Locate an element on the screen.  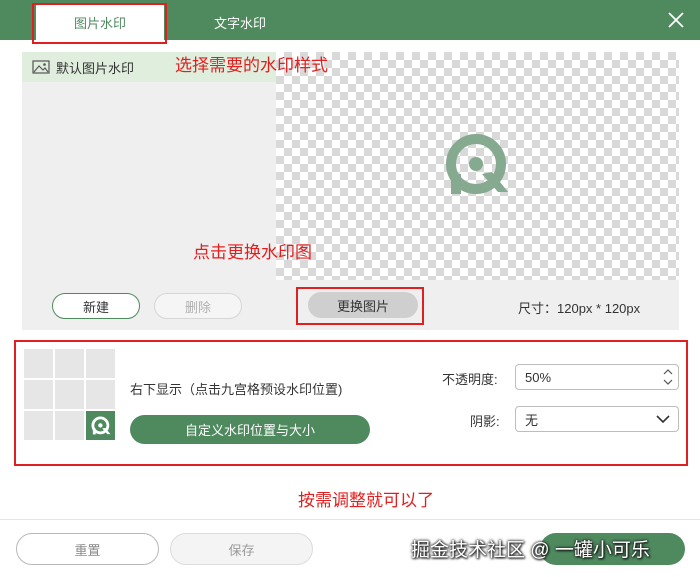
reset-button: 重置 is located at coordinates (87, 549).